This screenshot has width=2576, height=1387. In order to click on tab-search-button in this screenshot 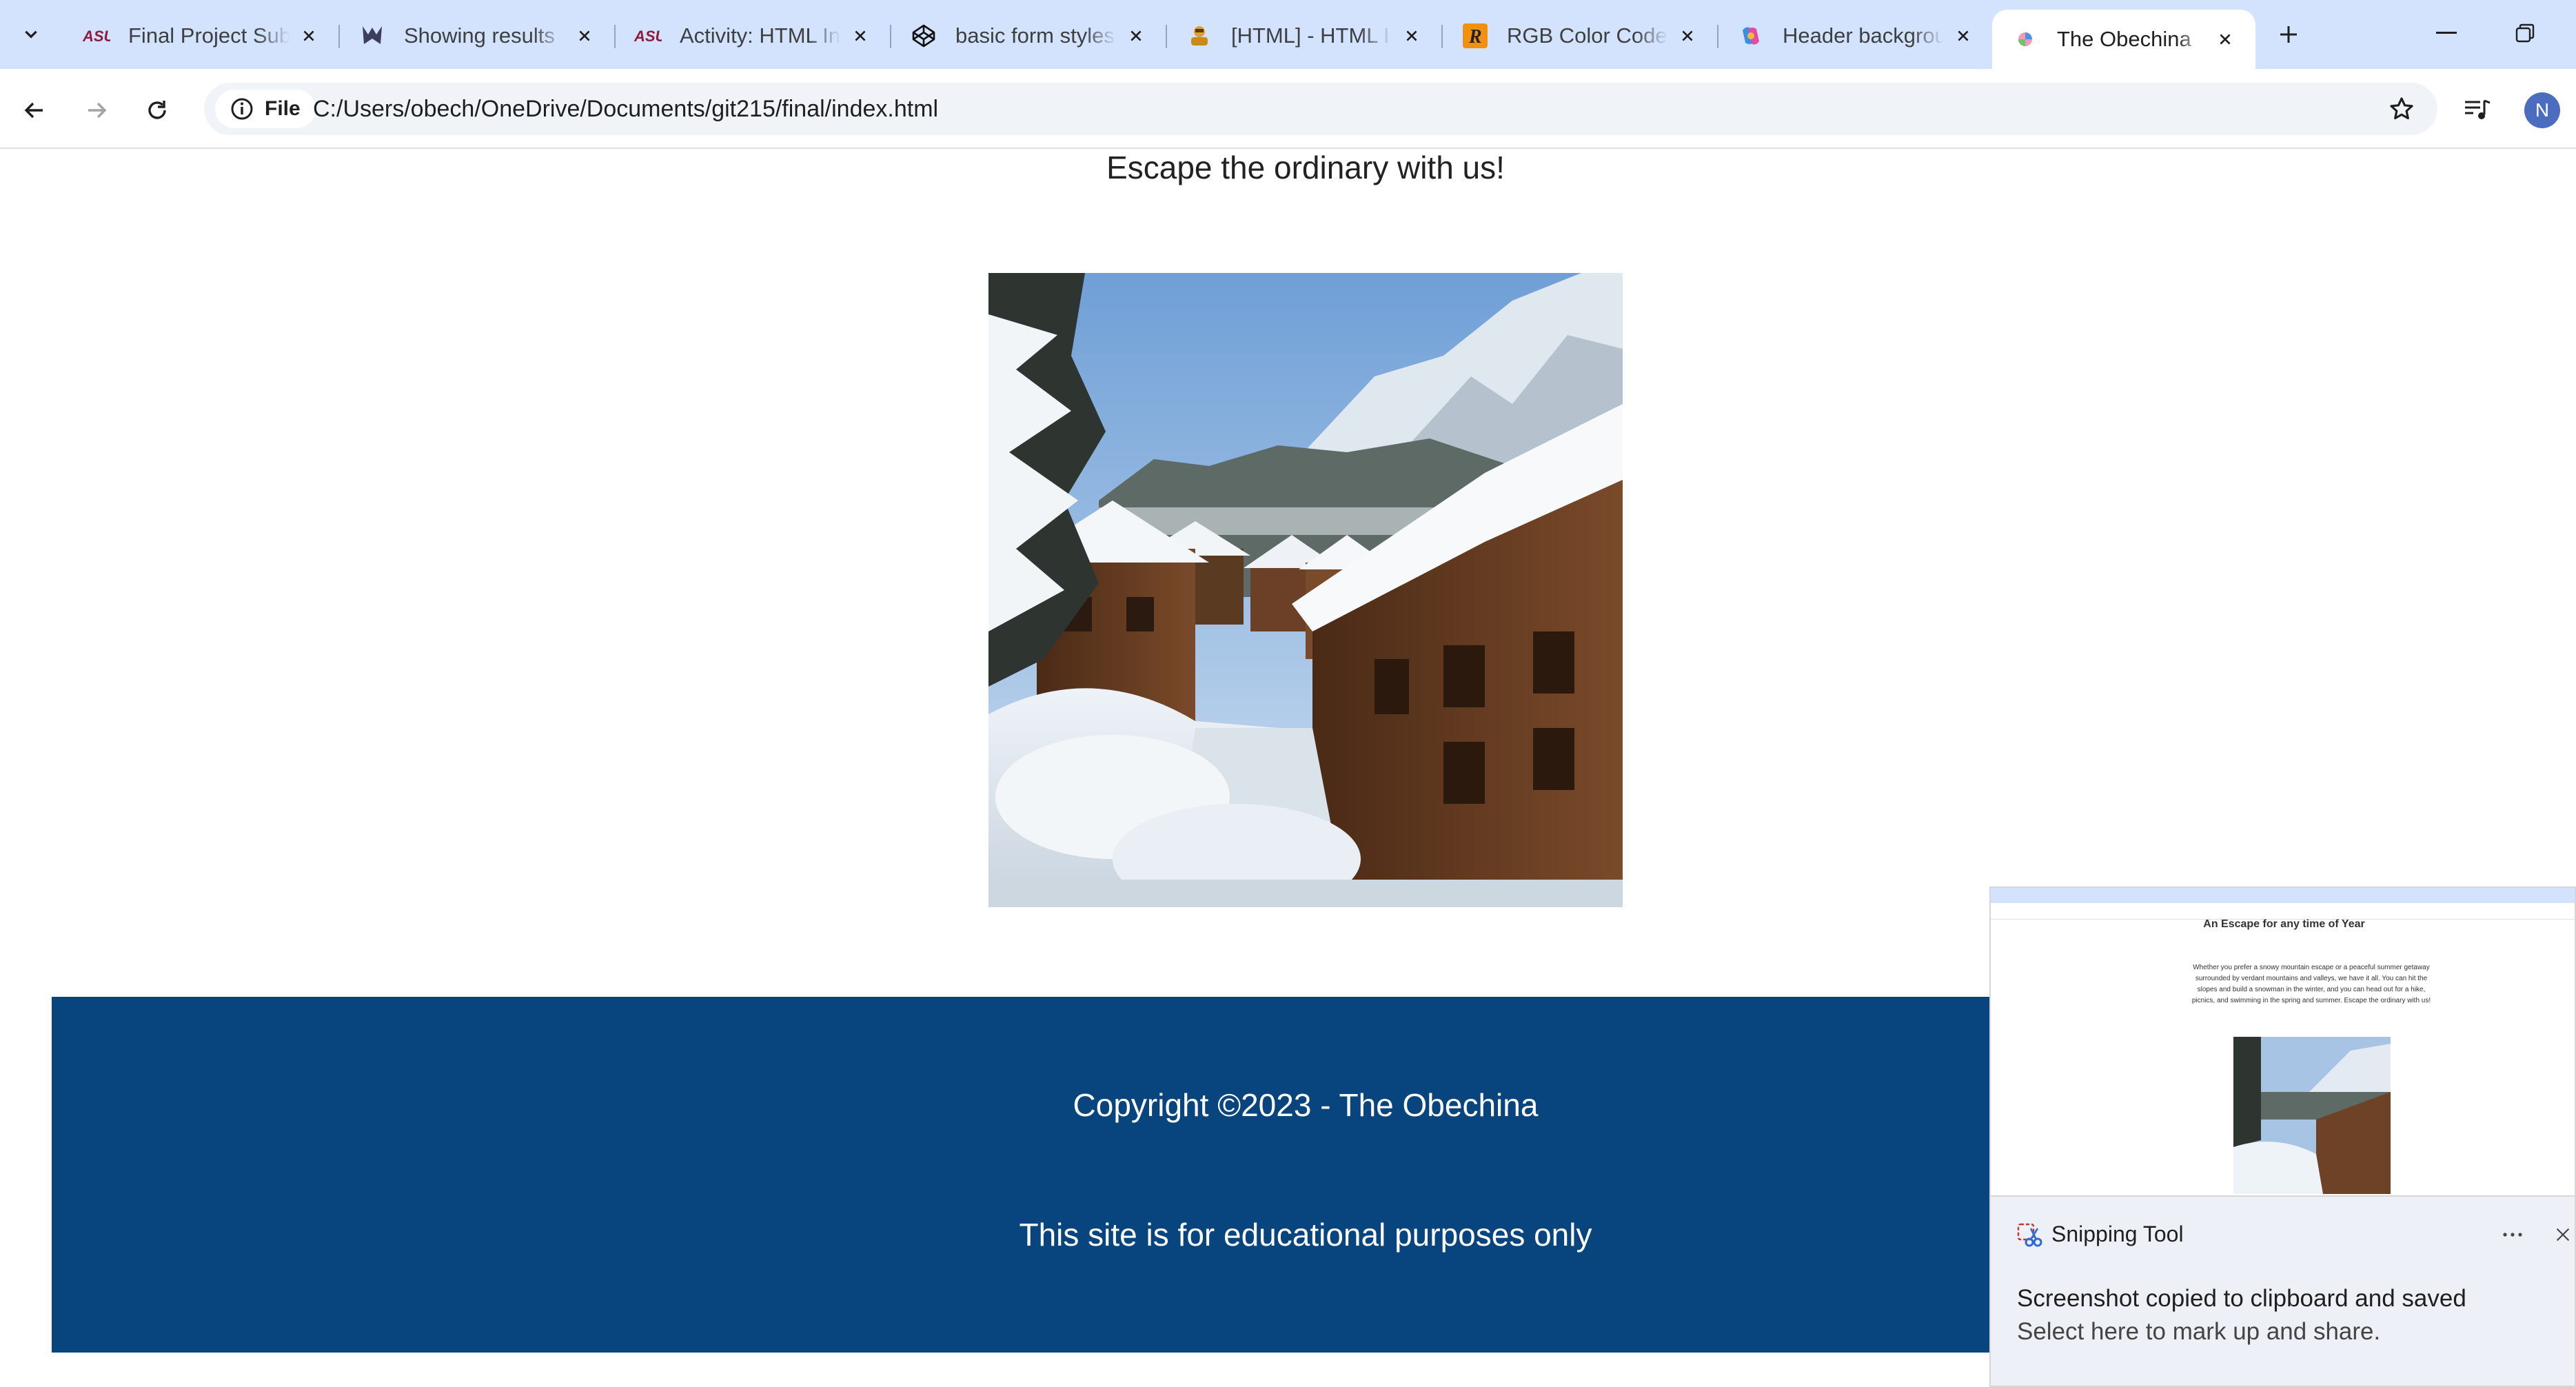, I will do `click(31, 33)`.